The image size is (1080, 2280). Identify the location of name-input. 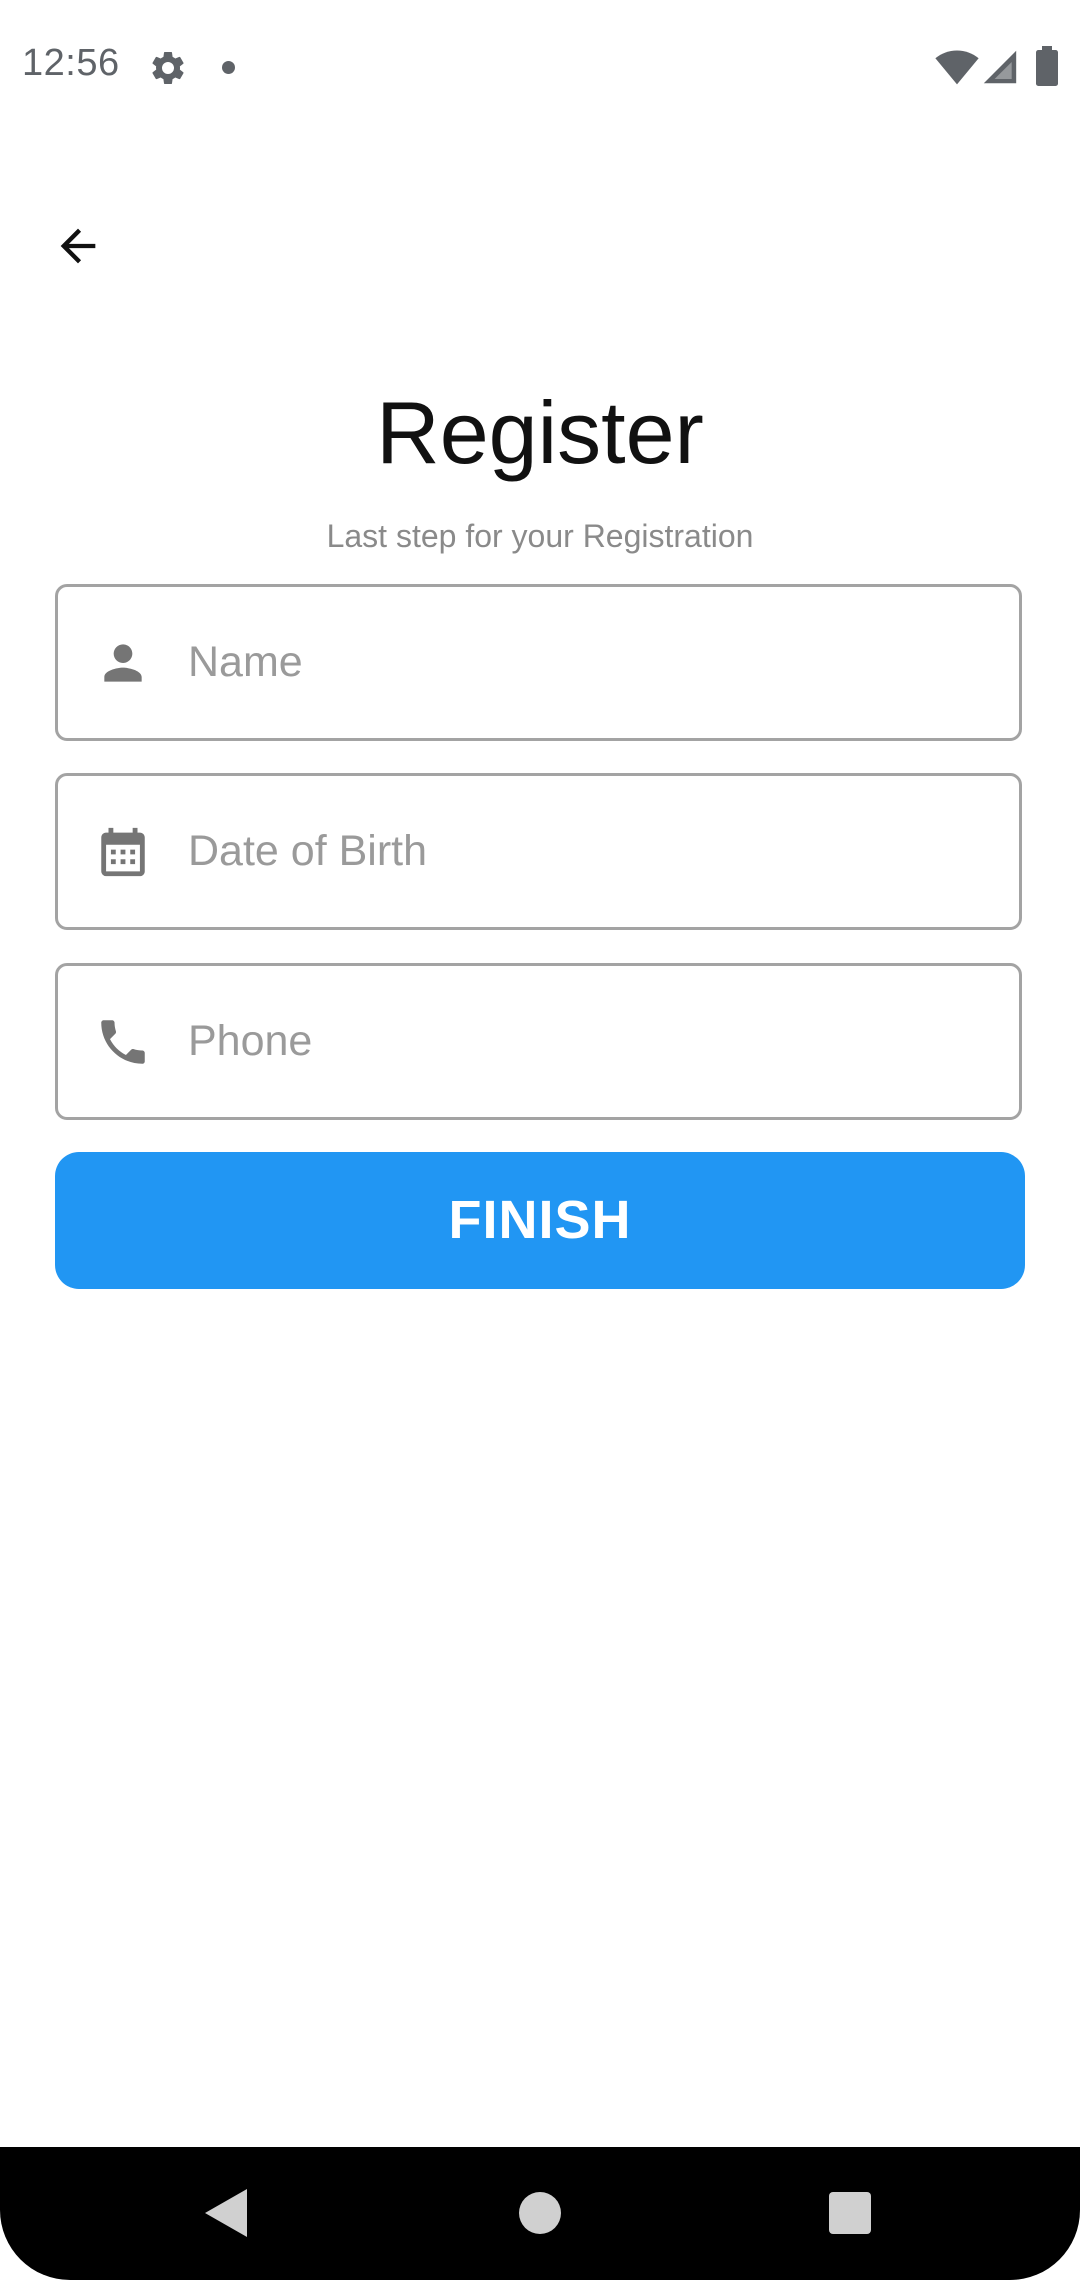
(593, 662).